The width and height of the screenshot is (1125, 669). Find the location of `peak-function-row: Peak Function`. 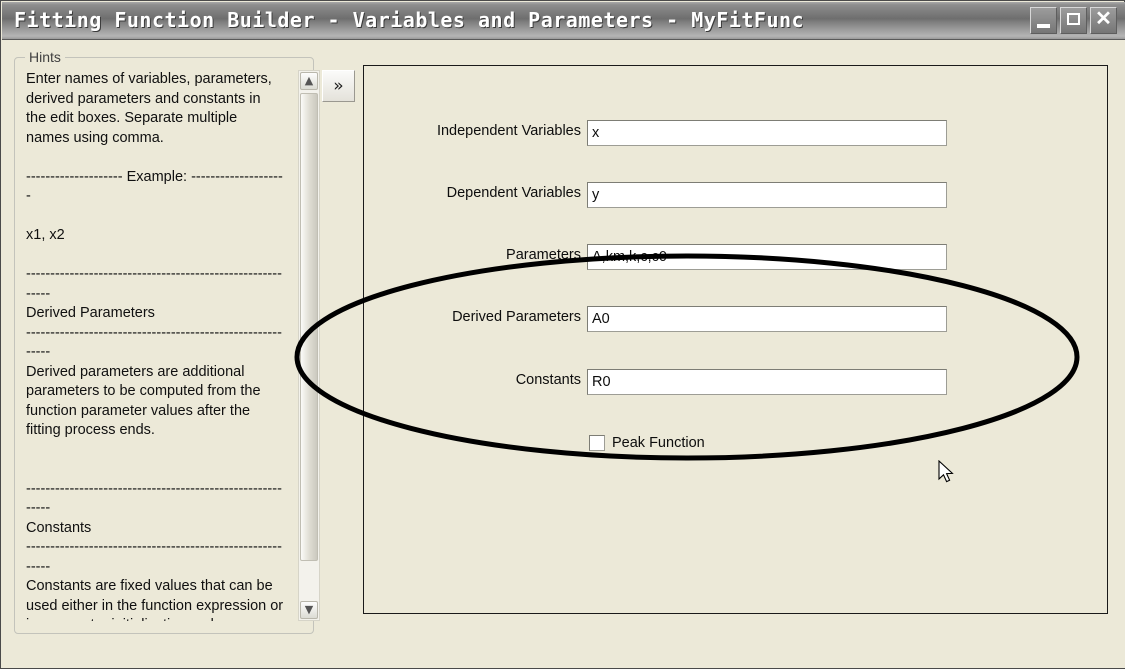

peak-function-row: Peak Function is located at coordinates (647, 443).